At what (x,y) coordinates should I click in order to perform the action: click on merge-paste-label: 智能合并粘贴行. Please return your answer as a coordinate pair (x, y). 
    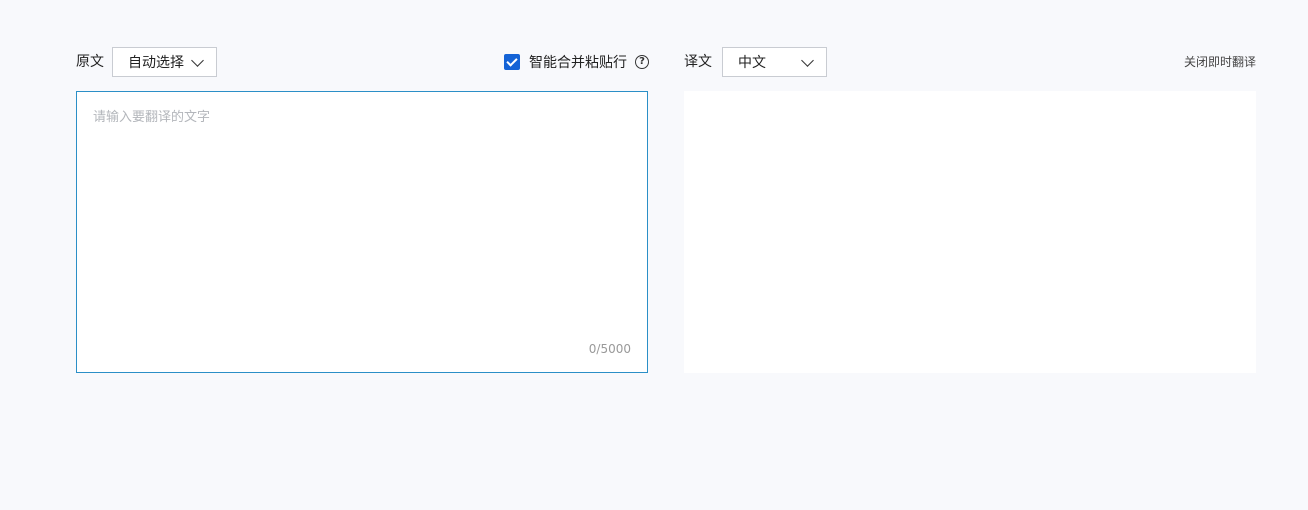
    Looking at the image, I should click on (578, 63).